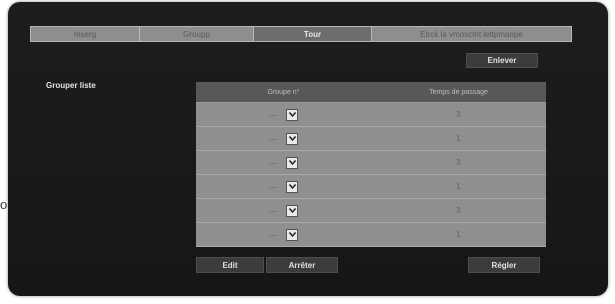 The image size is (615, 304). What do you see at coordinates (71, 85) in the screenshot?
I see `group-list-label: Grouper liste` at bounding box center [71, 85].